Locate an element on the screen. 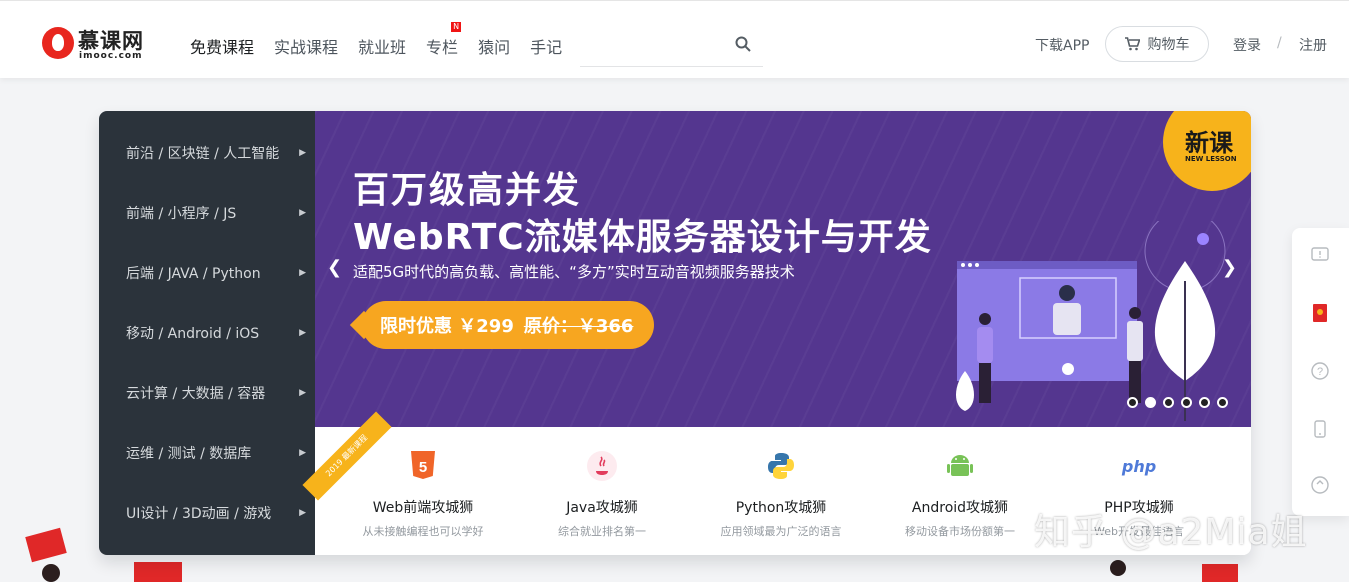  carousel-dots is located at coordinates (1177, 402).